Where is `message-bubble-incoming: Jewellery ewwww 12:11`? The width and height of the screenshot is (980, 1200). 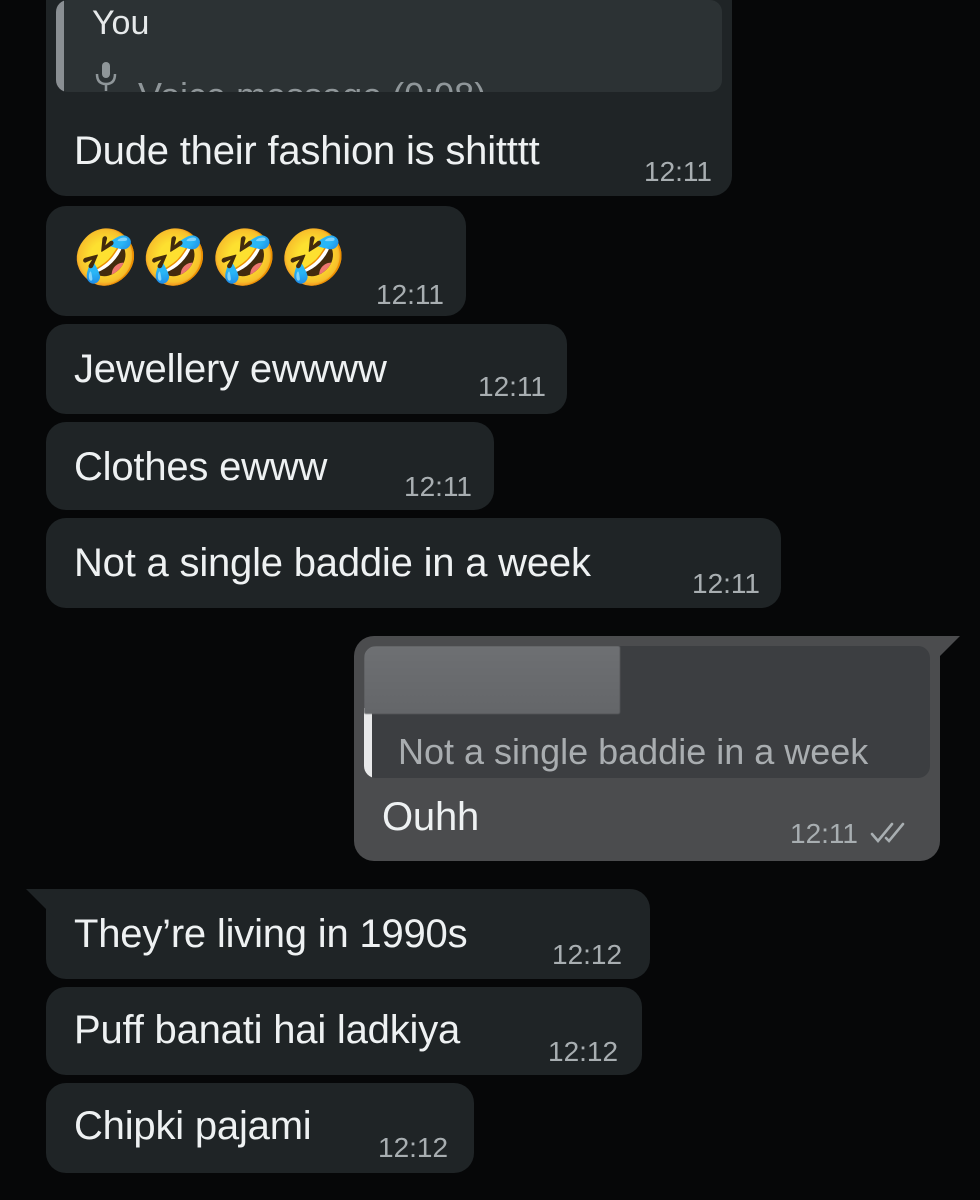
message-bubble-incoming: Jewellery ewwww 12:11 is located at coordinates (306, 369).